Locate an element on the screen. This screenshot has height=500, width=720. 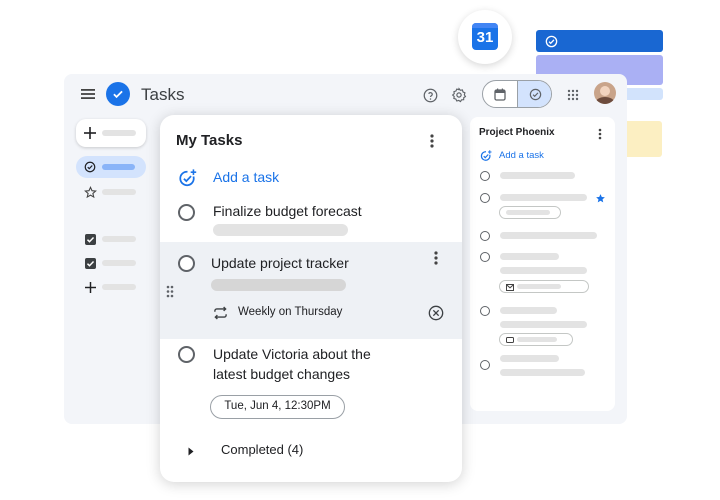
hamburger-menu-icon is located at coordinates (88, 94).